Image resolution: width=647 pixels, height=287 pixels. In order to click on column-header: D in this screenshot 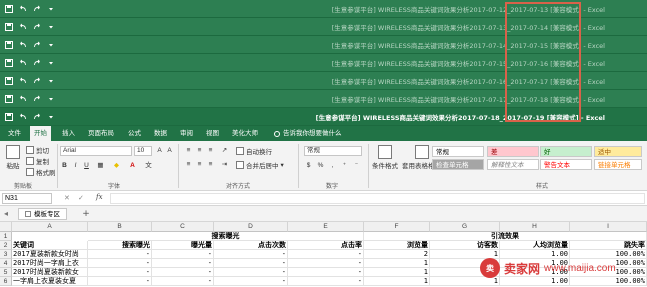, I will do `click(251, 227)`.